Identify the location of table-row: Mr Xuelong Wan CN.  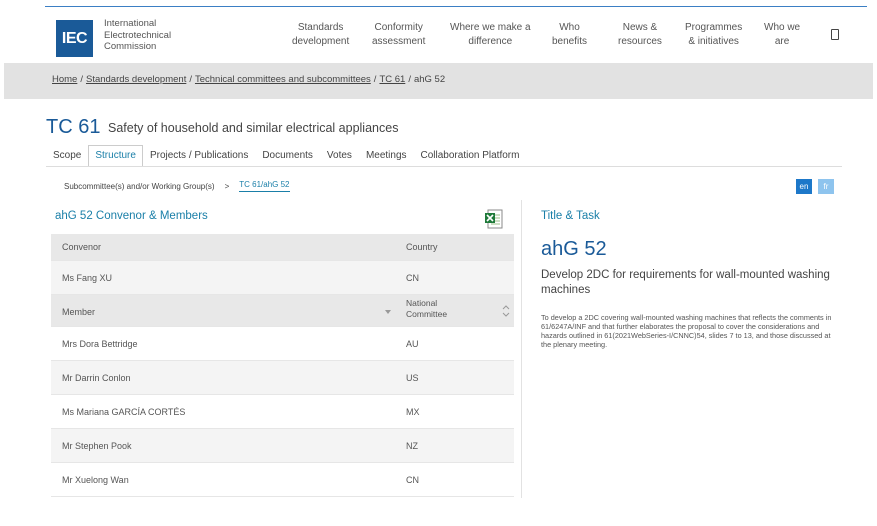
(282, 480).